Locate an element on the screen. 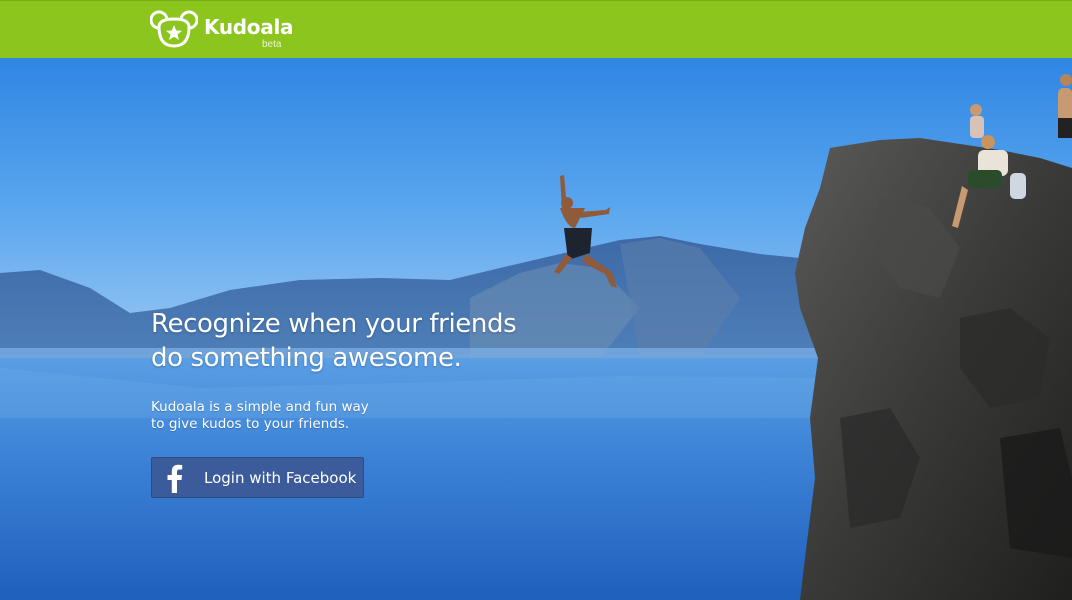  description-line-1: Kudoala is a simple and fun way is located at coordinates (260, 407).